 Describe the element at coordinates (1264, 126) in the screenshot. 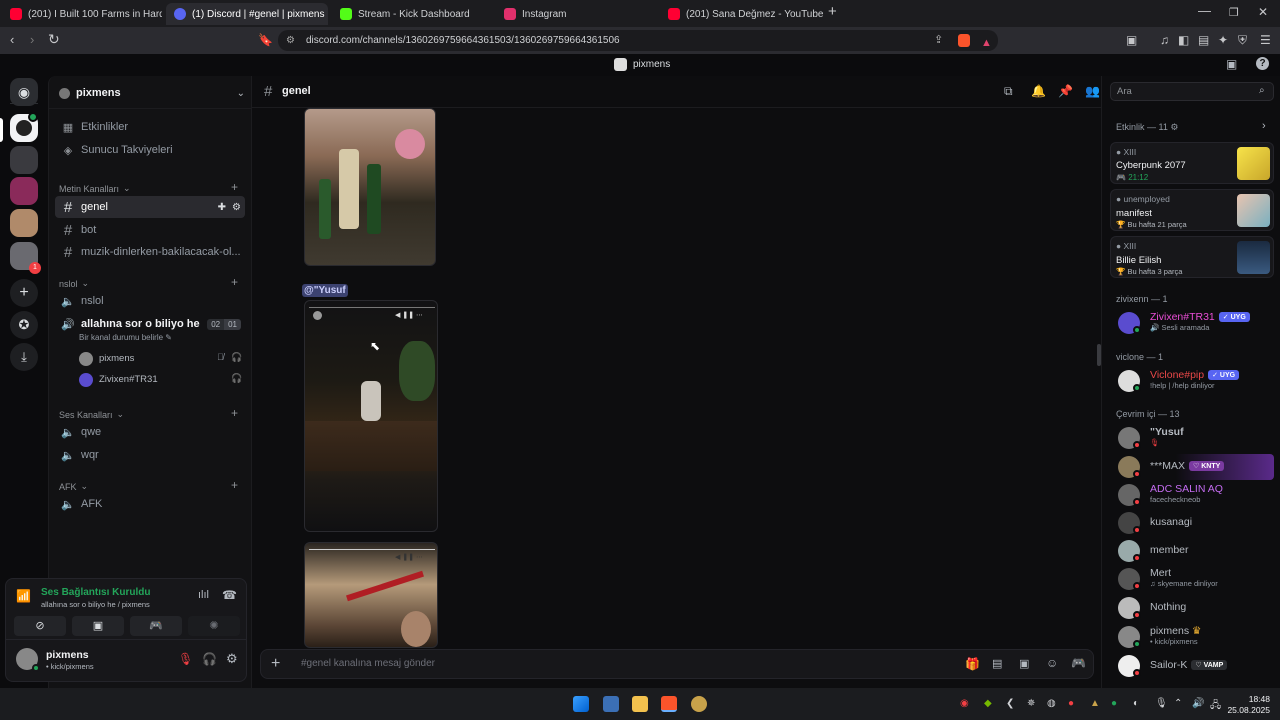

I see `chevron-right-icon: ›` at that location.